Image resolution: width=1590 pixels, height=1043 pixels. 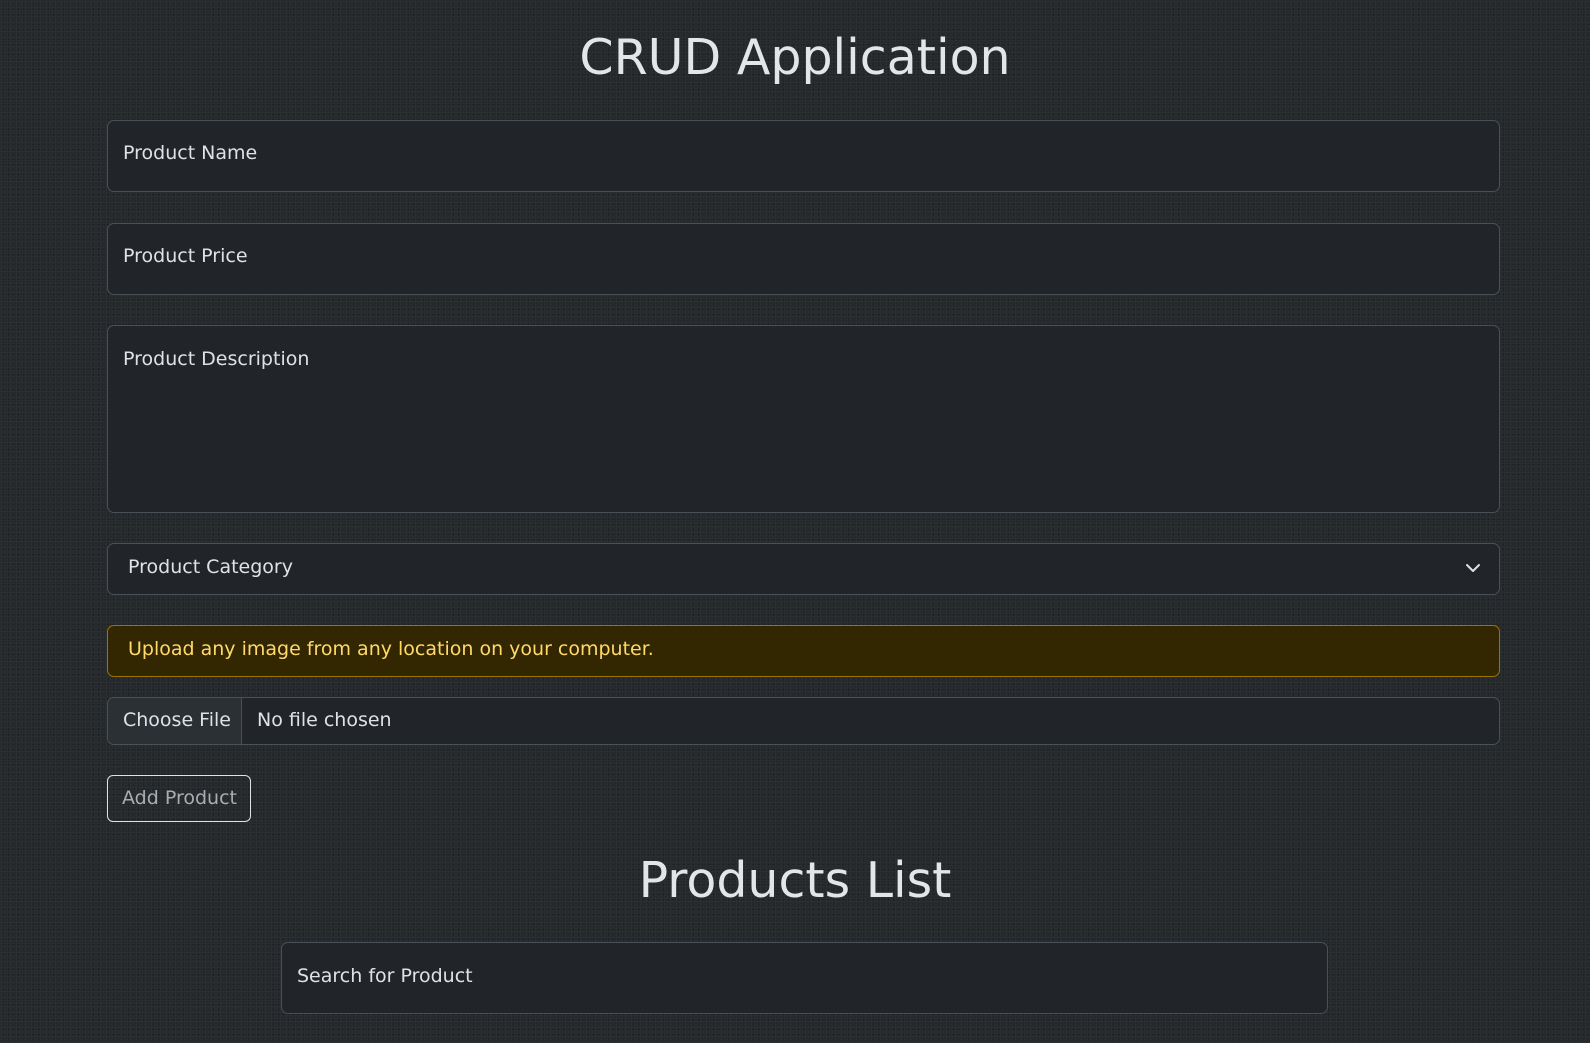 I want to click on add-product-label: Add Product, so click(x=179, y=798).